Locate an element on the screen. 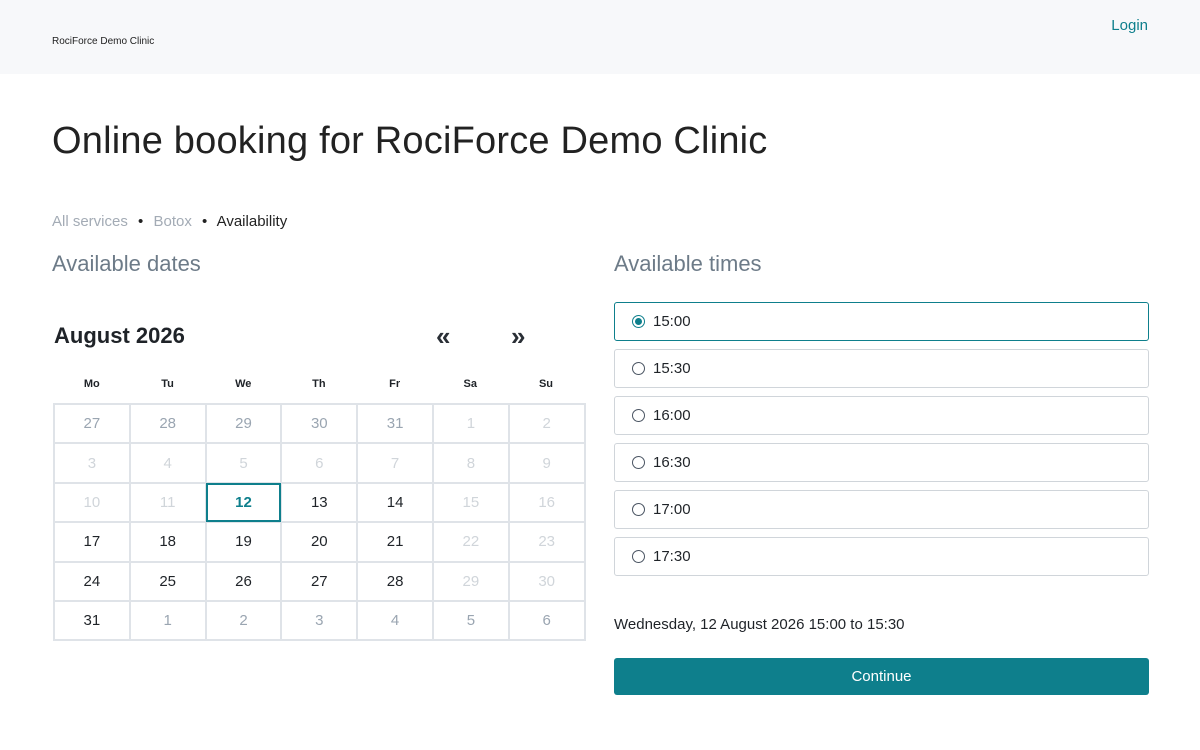  time-slot-label: 15:00 is located at coordinates (672, 321).